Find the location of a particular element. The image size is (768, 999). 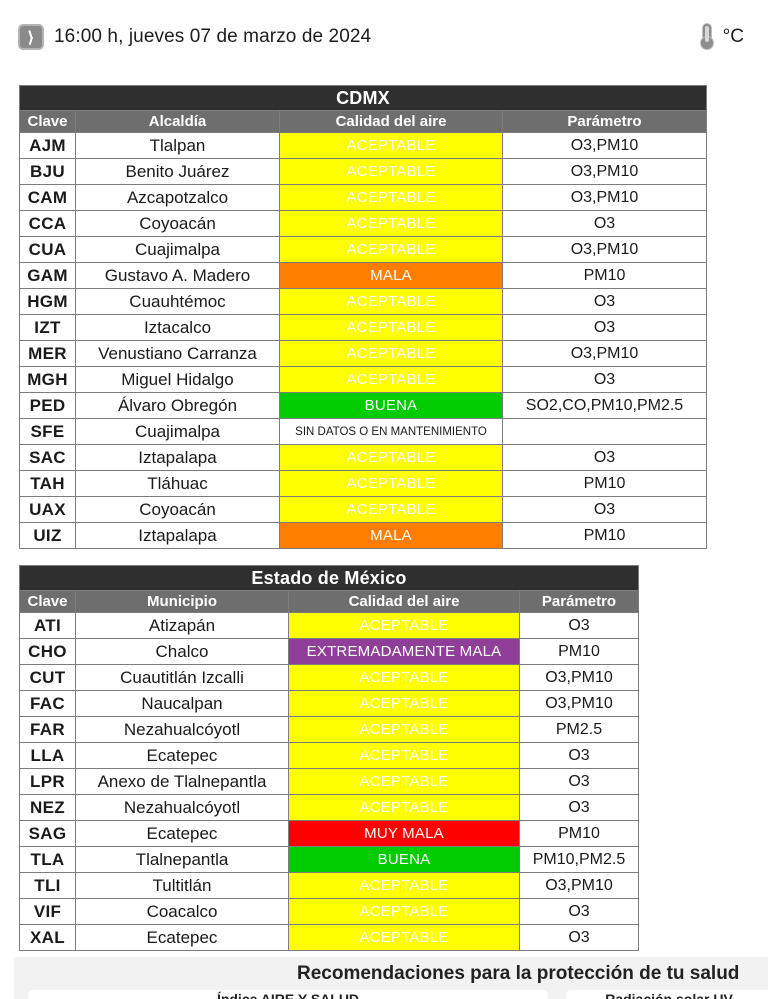

station-locality: Cuauhtémoc is located at coordinates (177, 301).